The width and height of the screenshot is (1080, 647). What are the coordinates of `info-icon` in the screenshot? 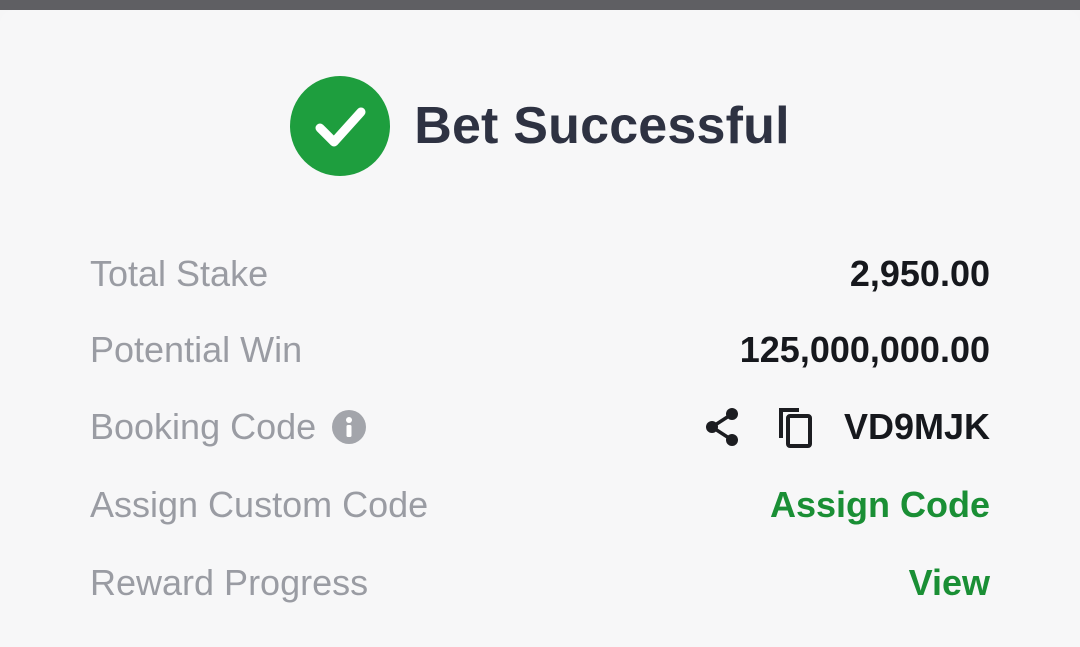 It's located at (349, 427).